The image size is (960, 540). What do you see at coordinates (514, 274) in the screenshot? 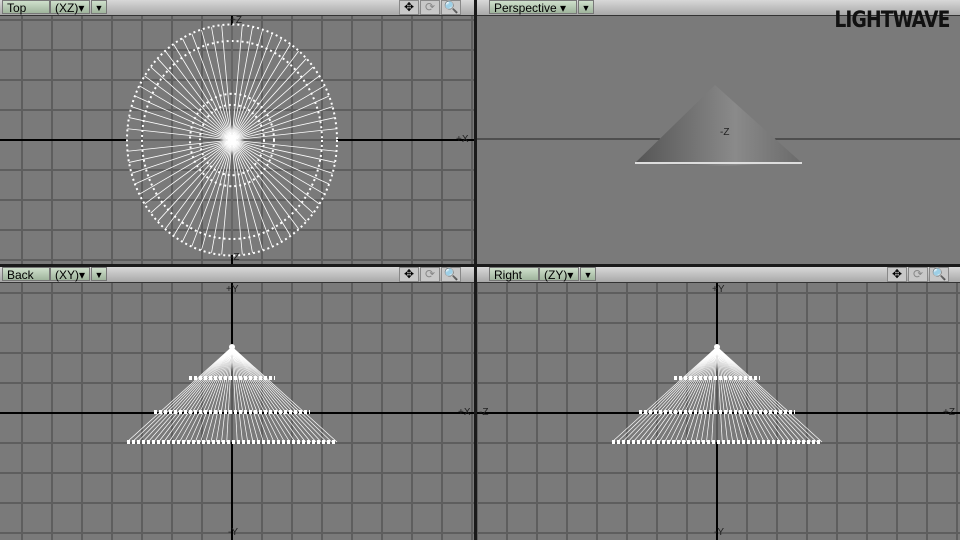
I see `view-name: Right` at bounding box center [514, 274].